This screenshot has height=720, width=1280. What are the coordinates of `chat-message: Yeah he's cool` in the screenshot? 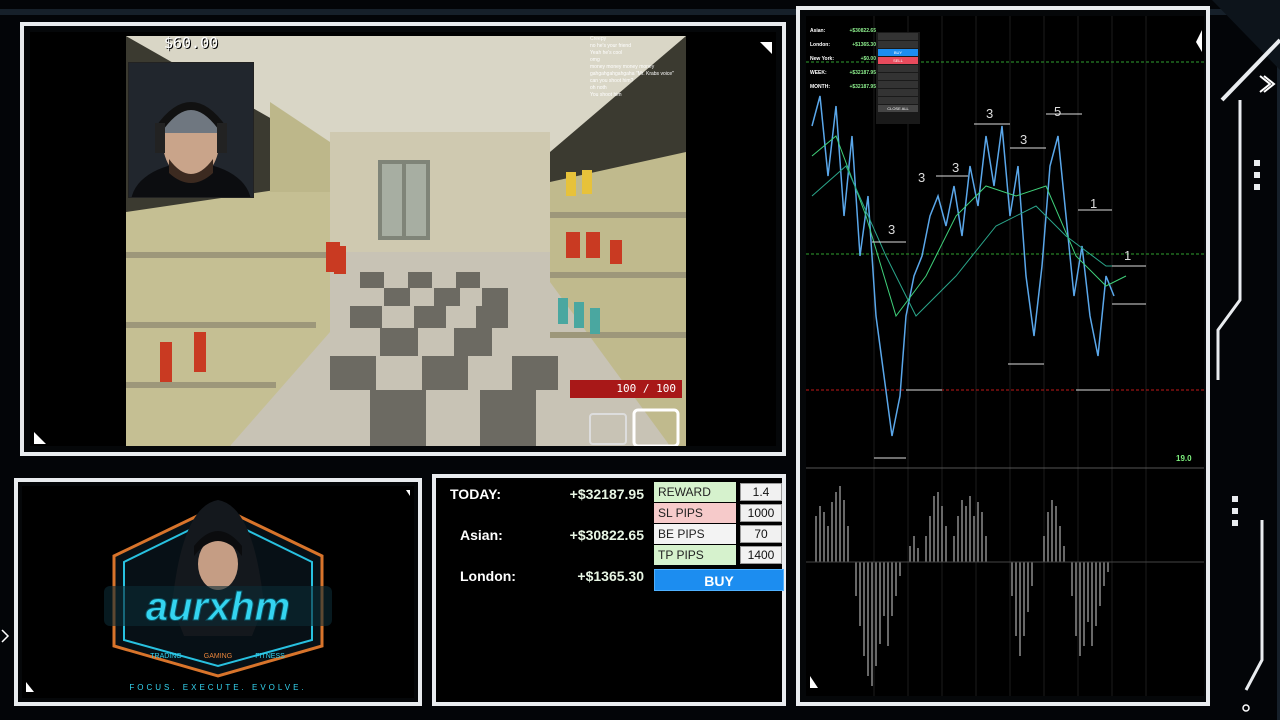 It's located at (606, 53).